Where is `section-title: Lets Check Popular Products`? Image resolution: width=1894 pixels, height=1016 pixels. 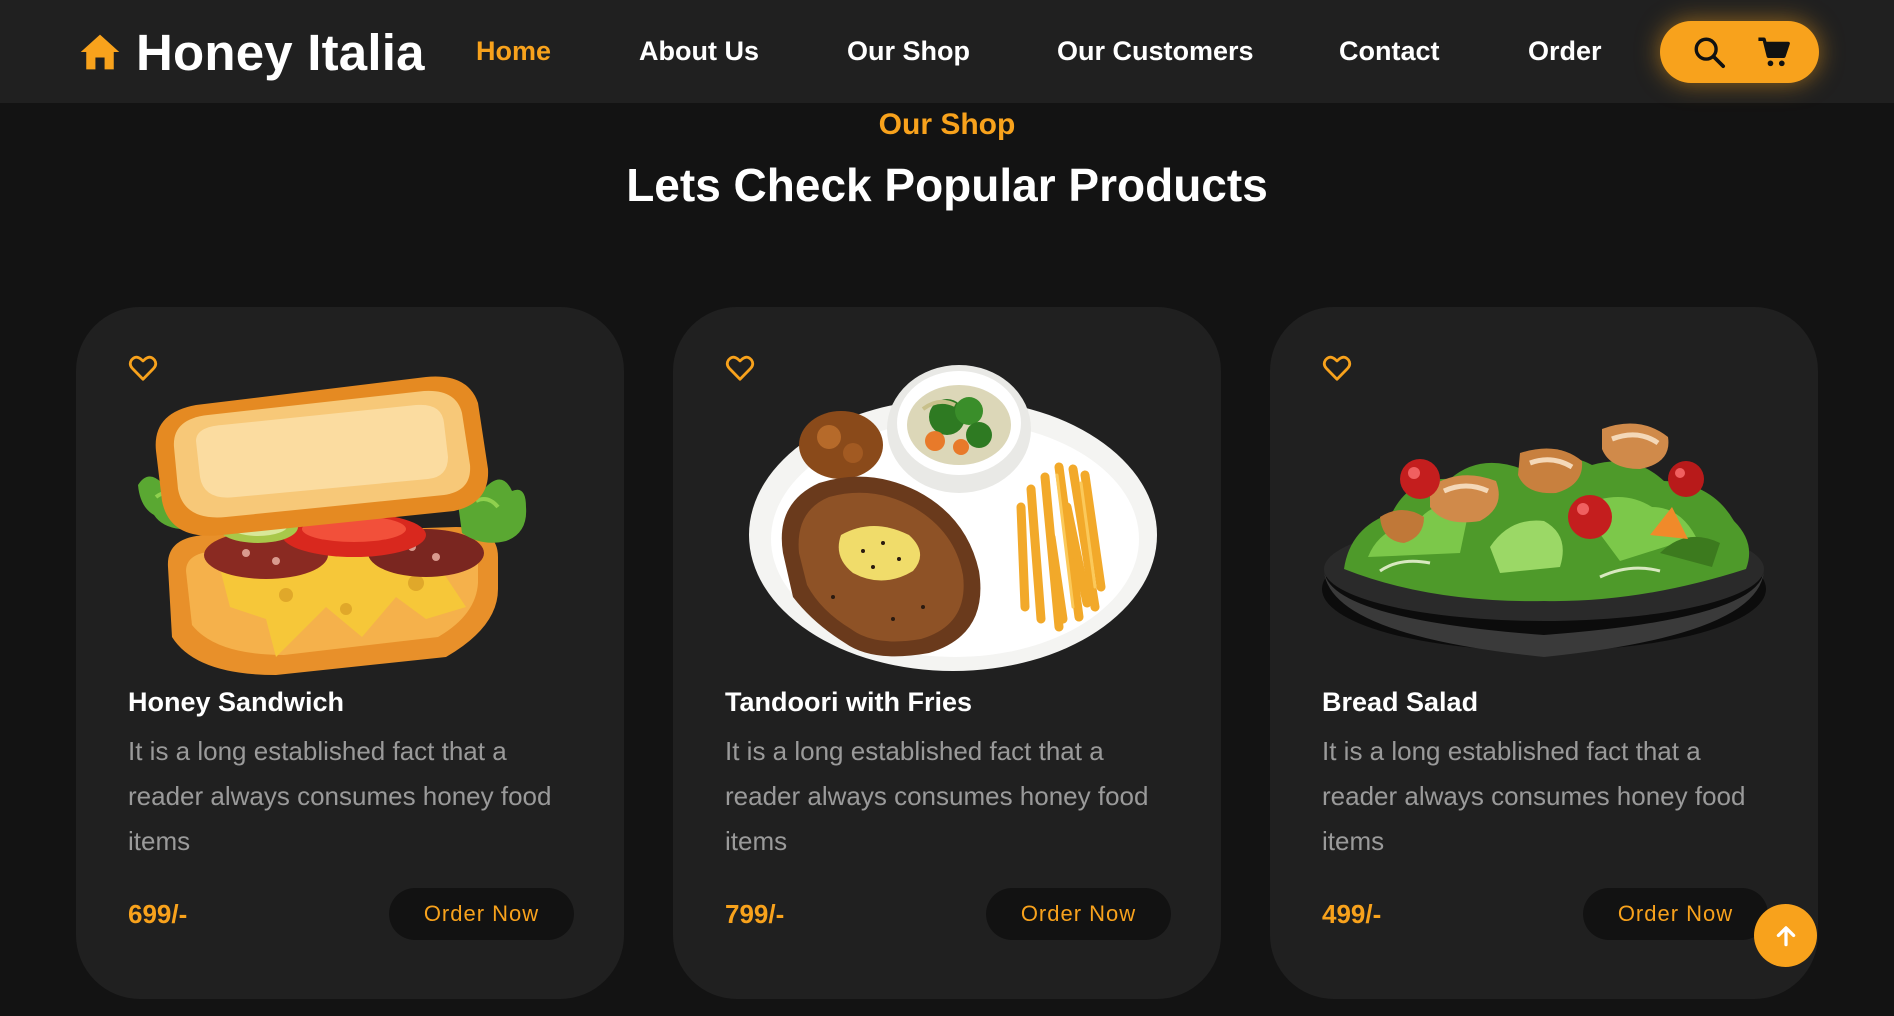 section-title: Lets Check Popular Products is located at coordinates (947, 185).